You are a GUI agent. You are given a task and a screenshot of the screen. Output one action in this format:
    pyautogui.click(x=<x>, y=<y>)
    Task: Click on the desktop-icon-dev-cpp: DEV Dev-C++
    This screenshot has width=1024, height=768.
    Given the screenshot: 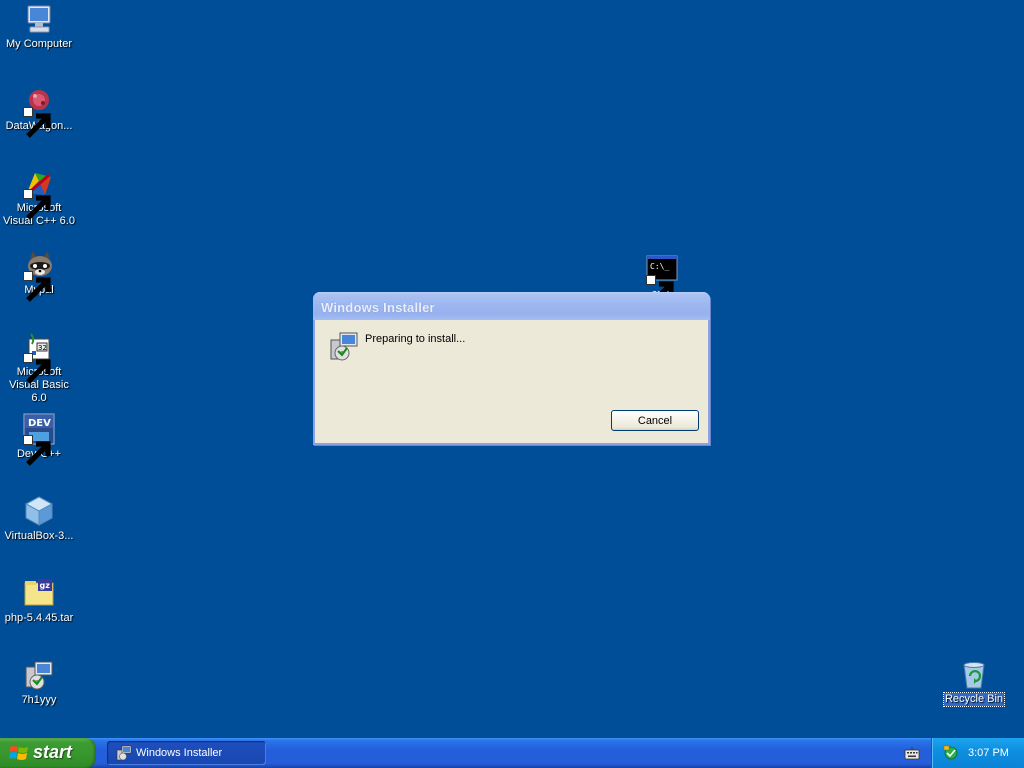 What is the action you would take?
    pyautogui.click(x=39, y=439)
    